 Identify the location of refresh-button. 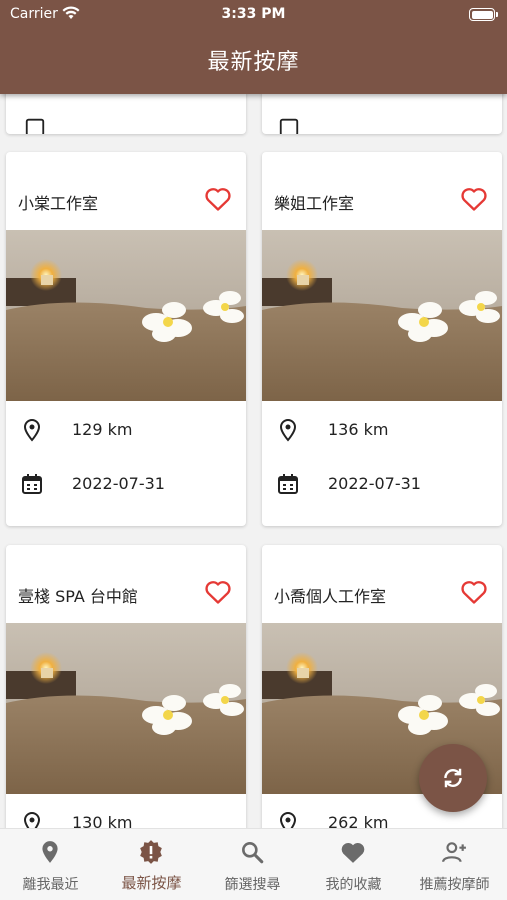
(453, 778).